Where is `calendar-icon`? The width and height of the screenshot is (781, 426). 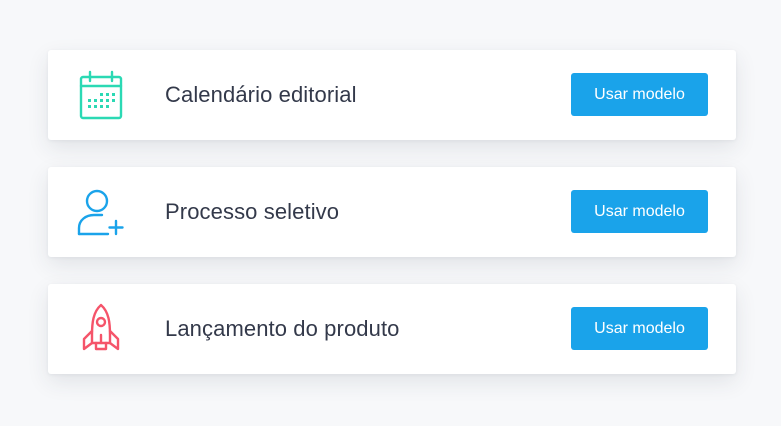
calendar-icon is located at coordinates (101, 95).